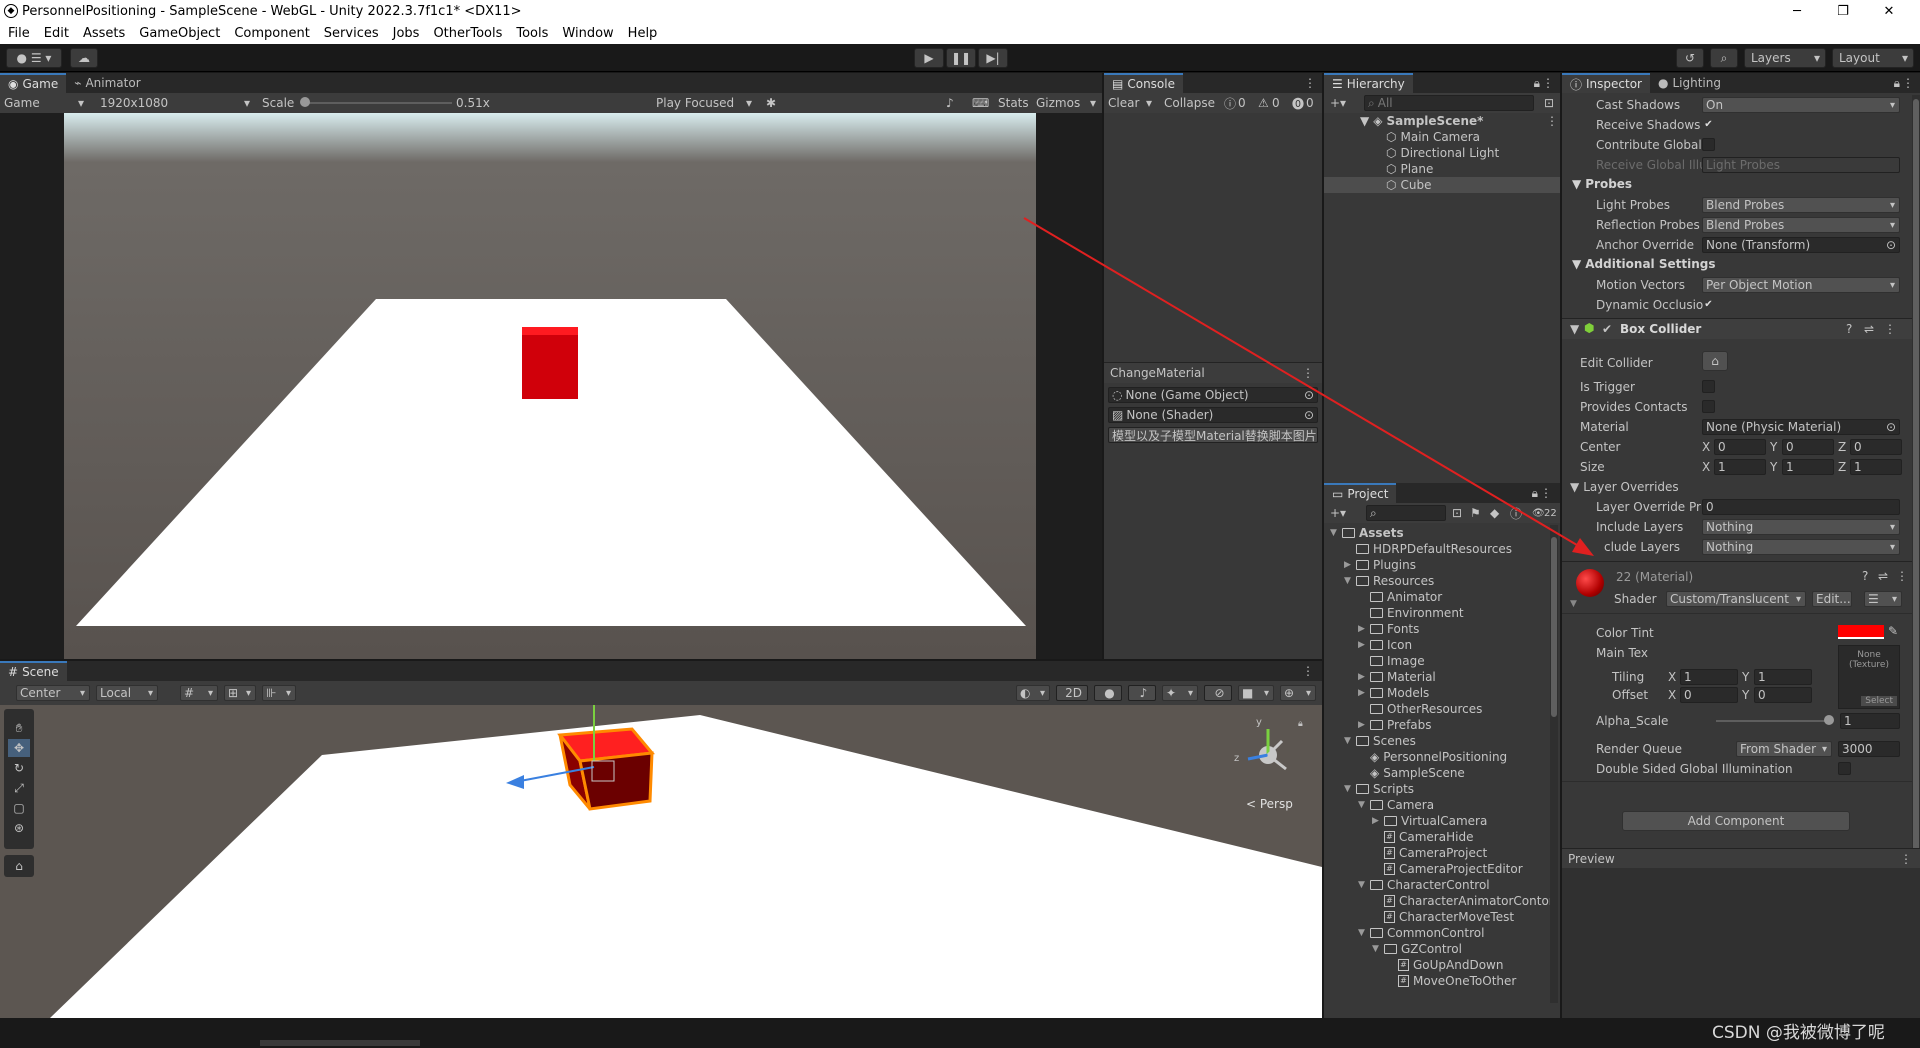 This screenshot has width=1920, height=1048. Describe the element at coordinates (19, 828) in the screenshot. I see `transform-tool-button: ⊛` at that location.